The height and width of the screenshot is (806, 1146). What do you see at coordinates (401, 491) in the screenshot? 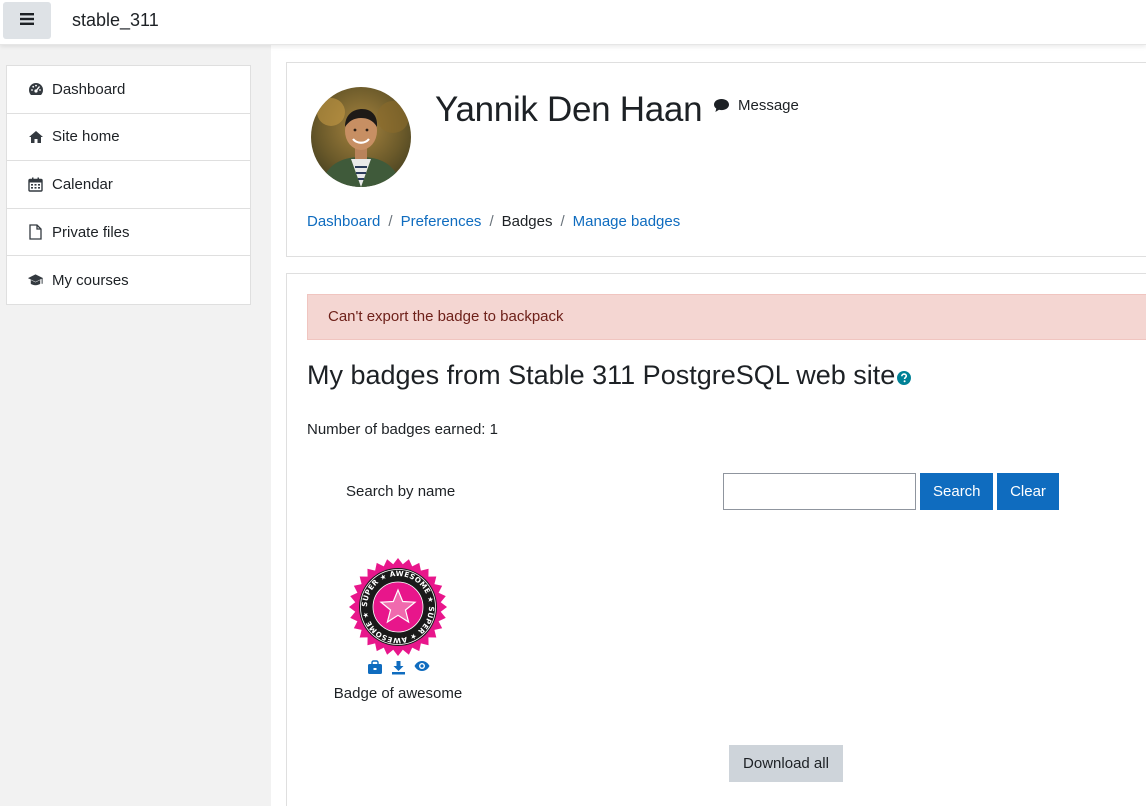
I see `search-label: Search by name` at bounding box center [401, 491].